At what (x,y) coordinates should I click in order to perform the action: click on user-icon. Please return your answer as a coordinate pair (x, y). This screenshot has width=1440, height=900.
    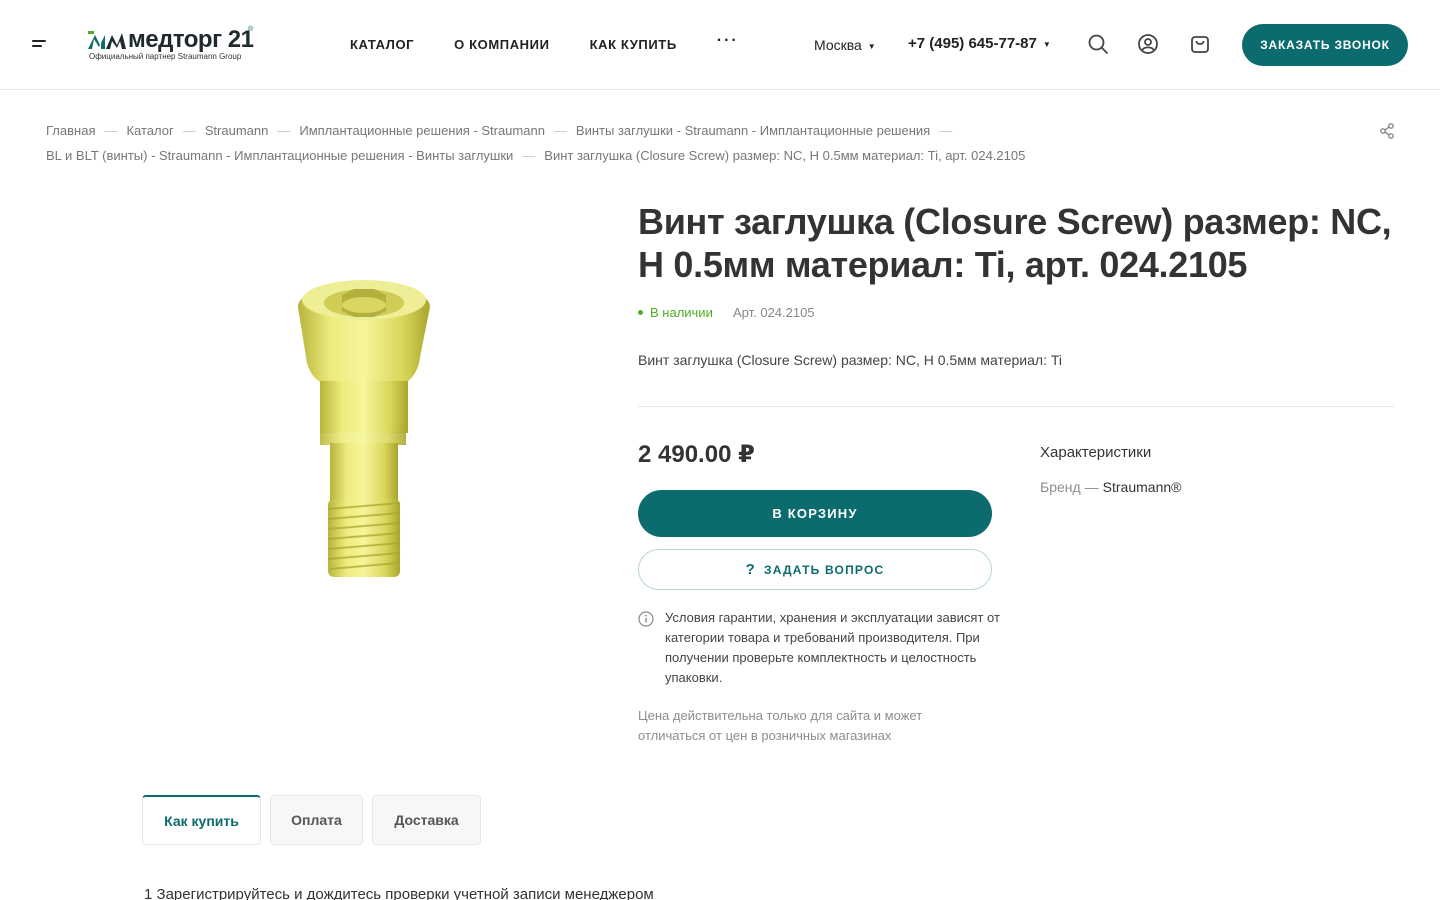
    Looking at the image, I should click on (1148, 44).